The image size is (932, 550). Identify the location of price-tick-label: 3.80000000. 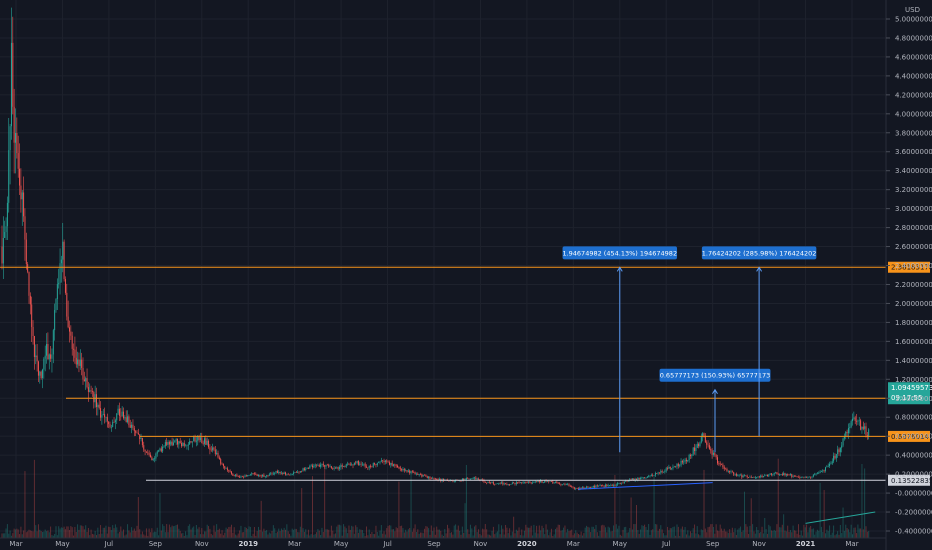
(913, 133).